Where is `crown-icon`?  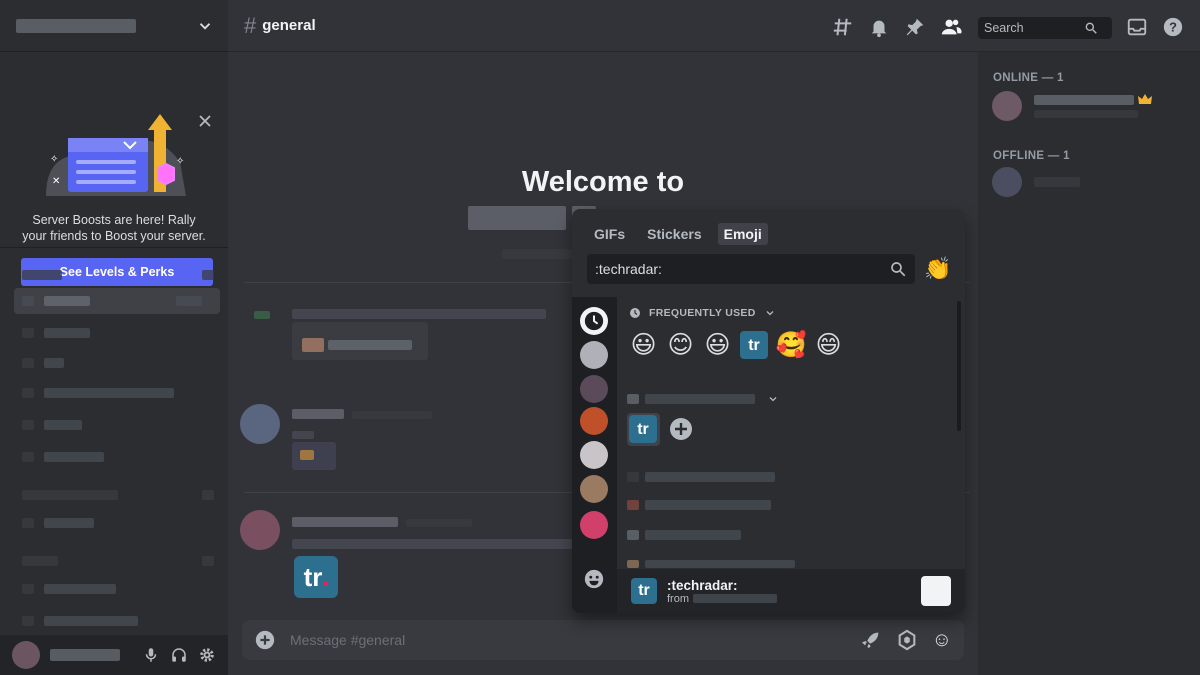
crown-icon is located at coordinates (1145, 99).